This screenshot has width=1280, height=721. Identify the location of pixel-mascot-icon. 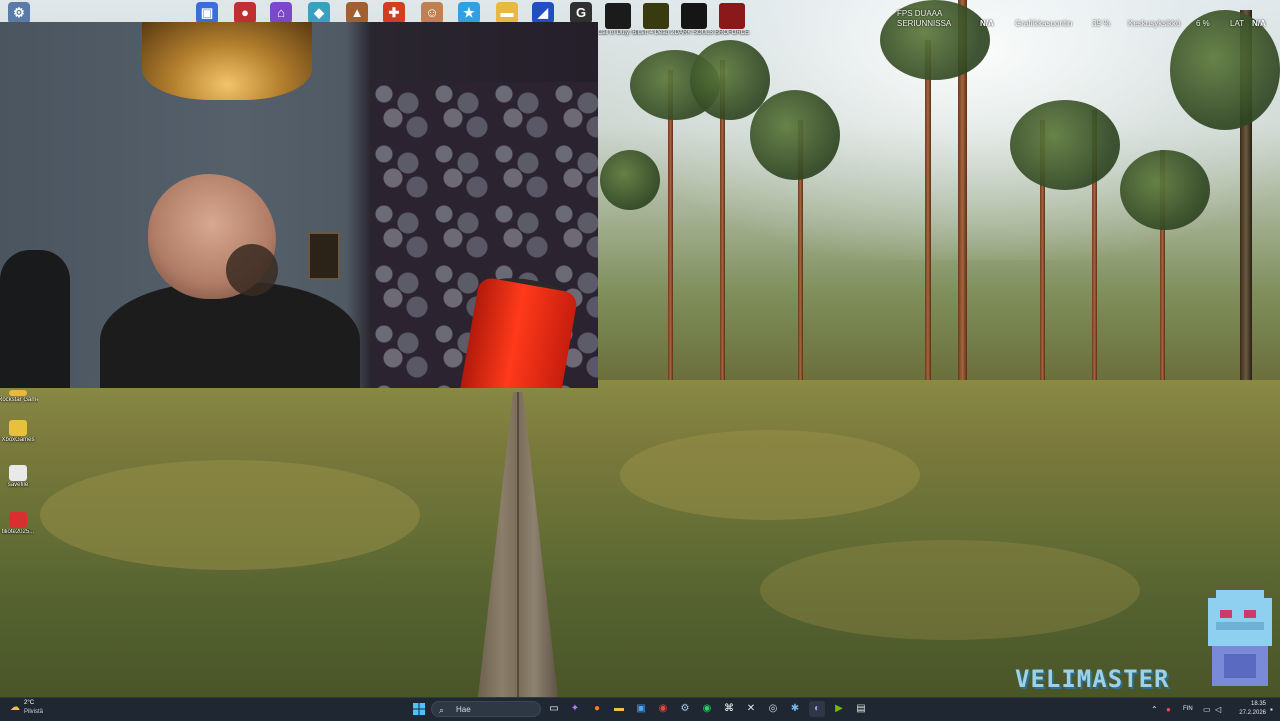
(1240, 638).